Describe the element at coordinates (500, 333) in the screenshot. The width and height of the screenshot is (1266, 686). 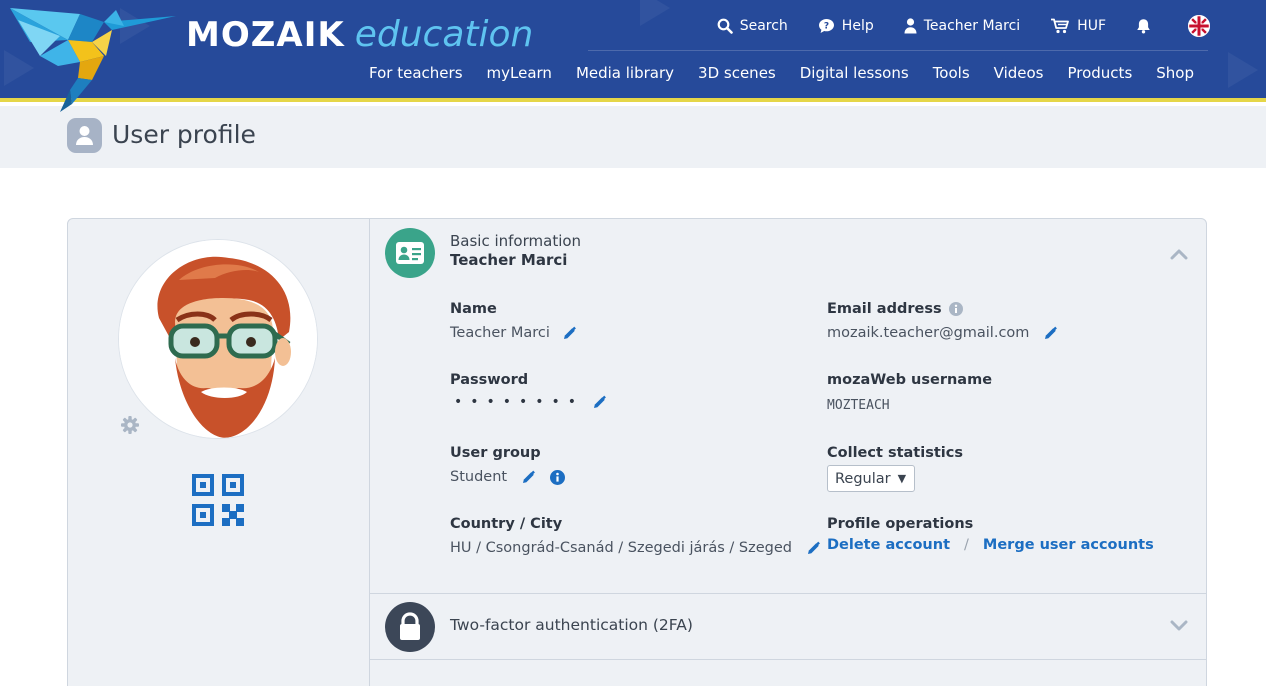
I see `name-value: Teacher Marci` at that location.